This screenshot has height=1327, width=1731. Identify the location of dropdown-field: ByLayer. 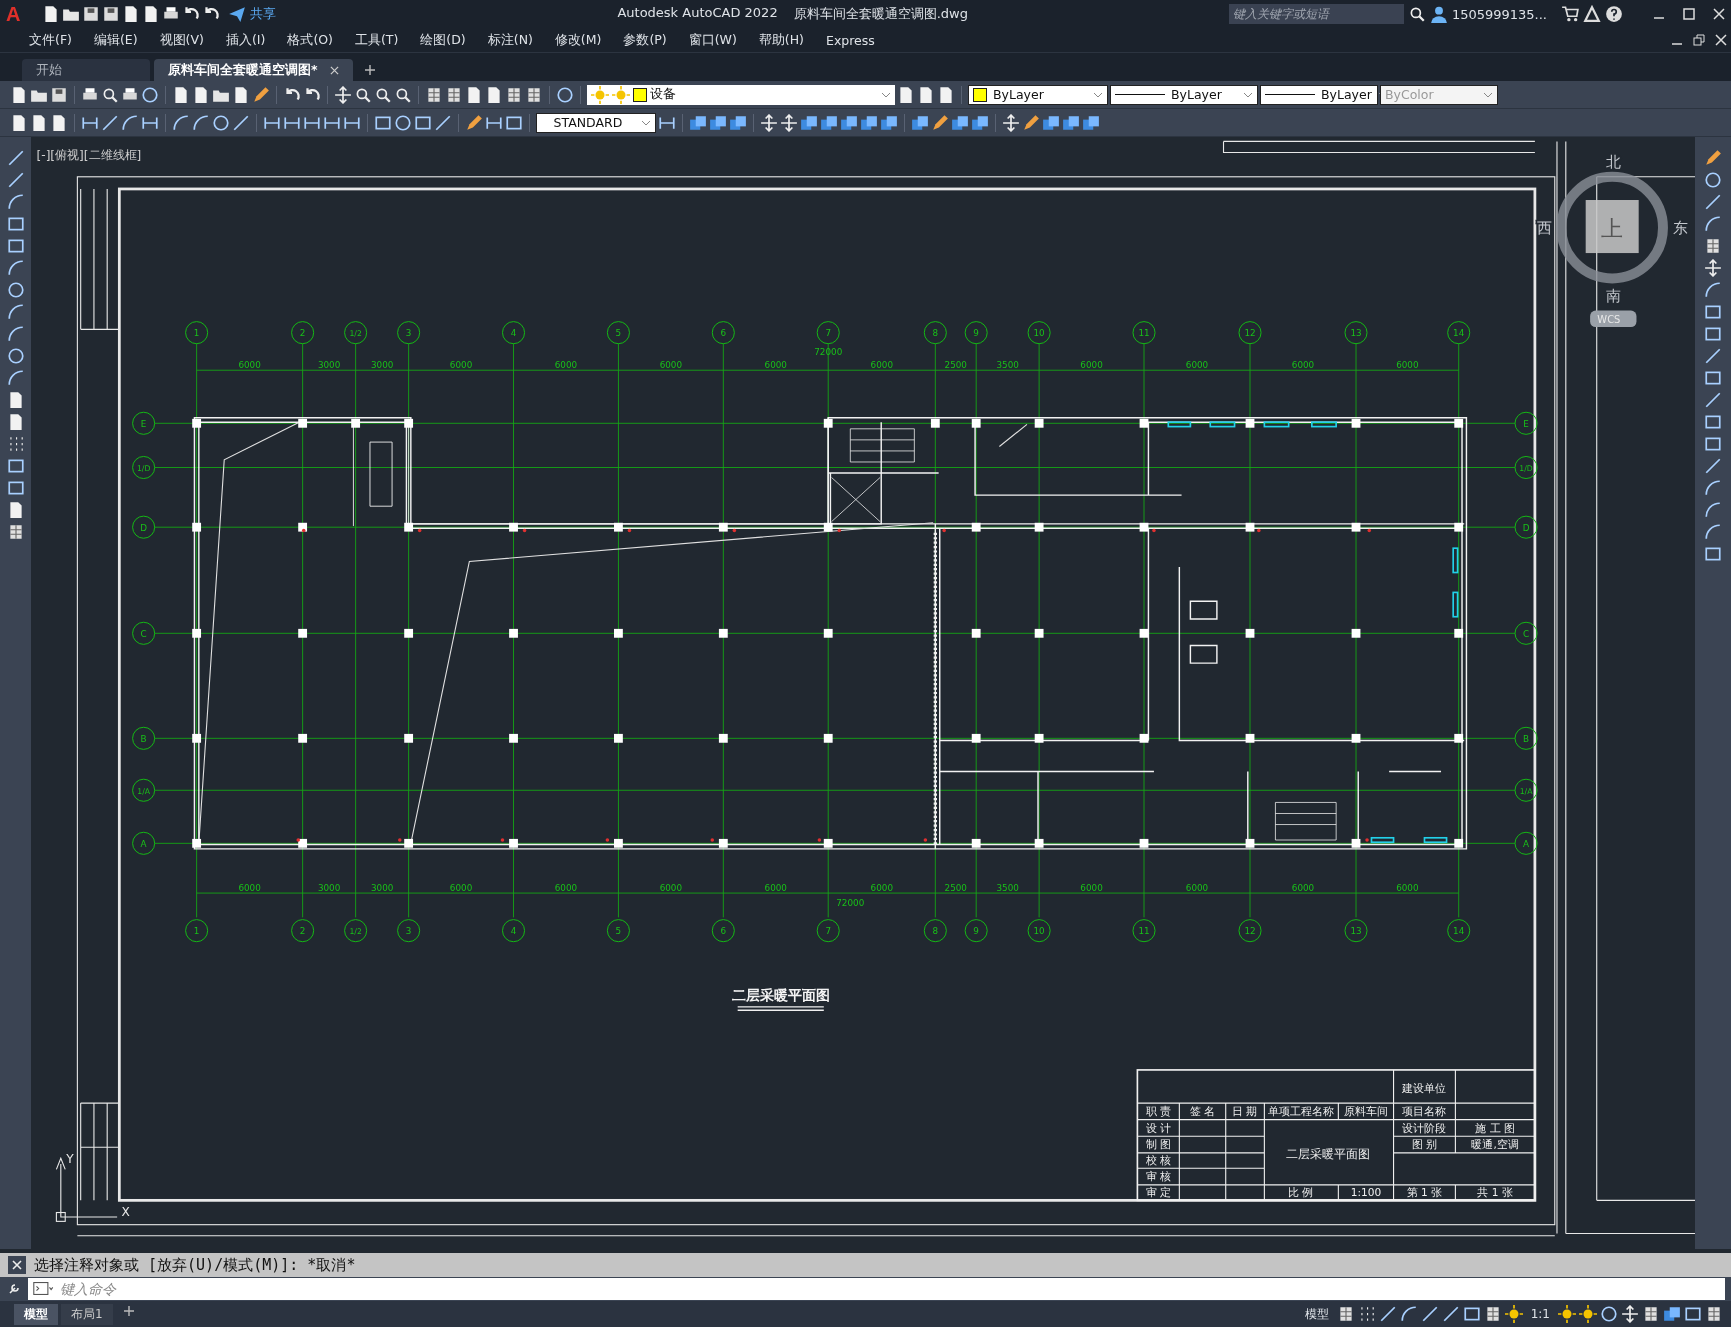
(1184, 94).